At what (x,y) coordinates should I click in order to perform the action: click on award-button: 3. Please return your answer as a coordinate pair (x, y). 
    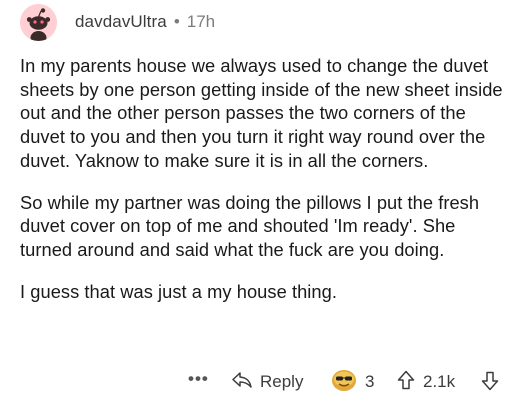
    Looking at the image, I should click on (352, 382).